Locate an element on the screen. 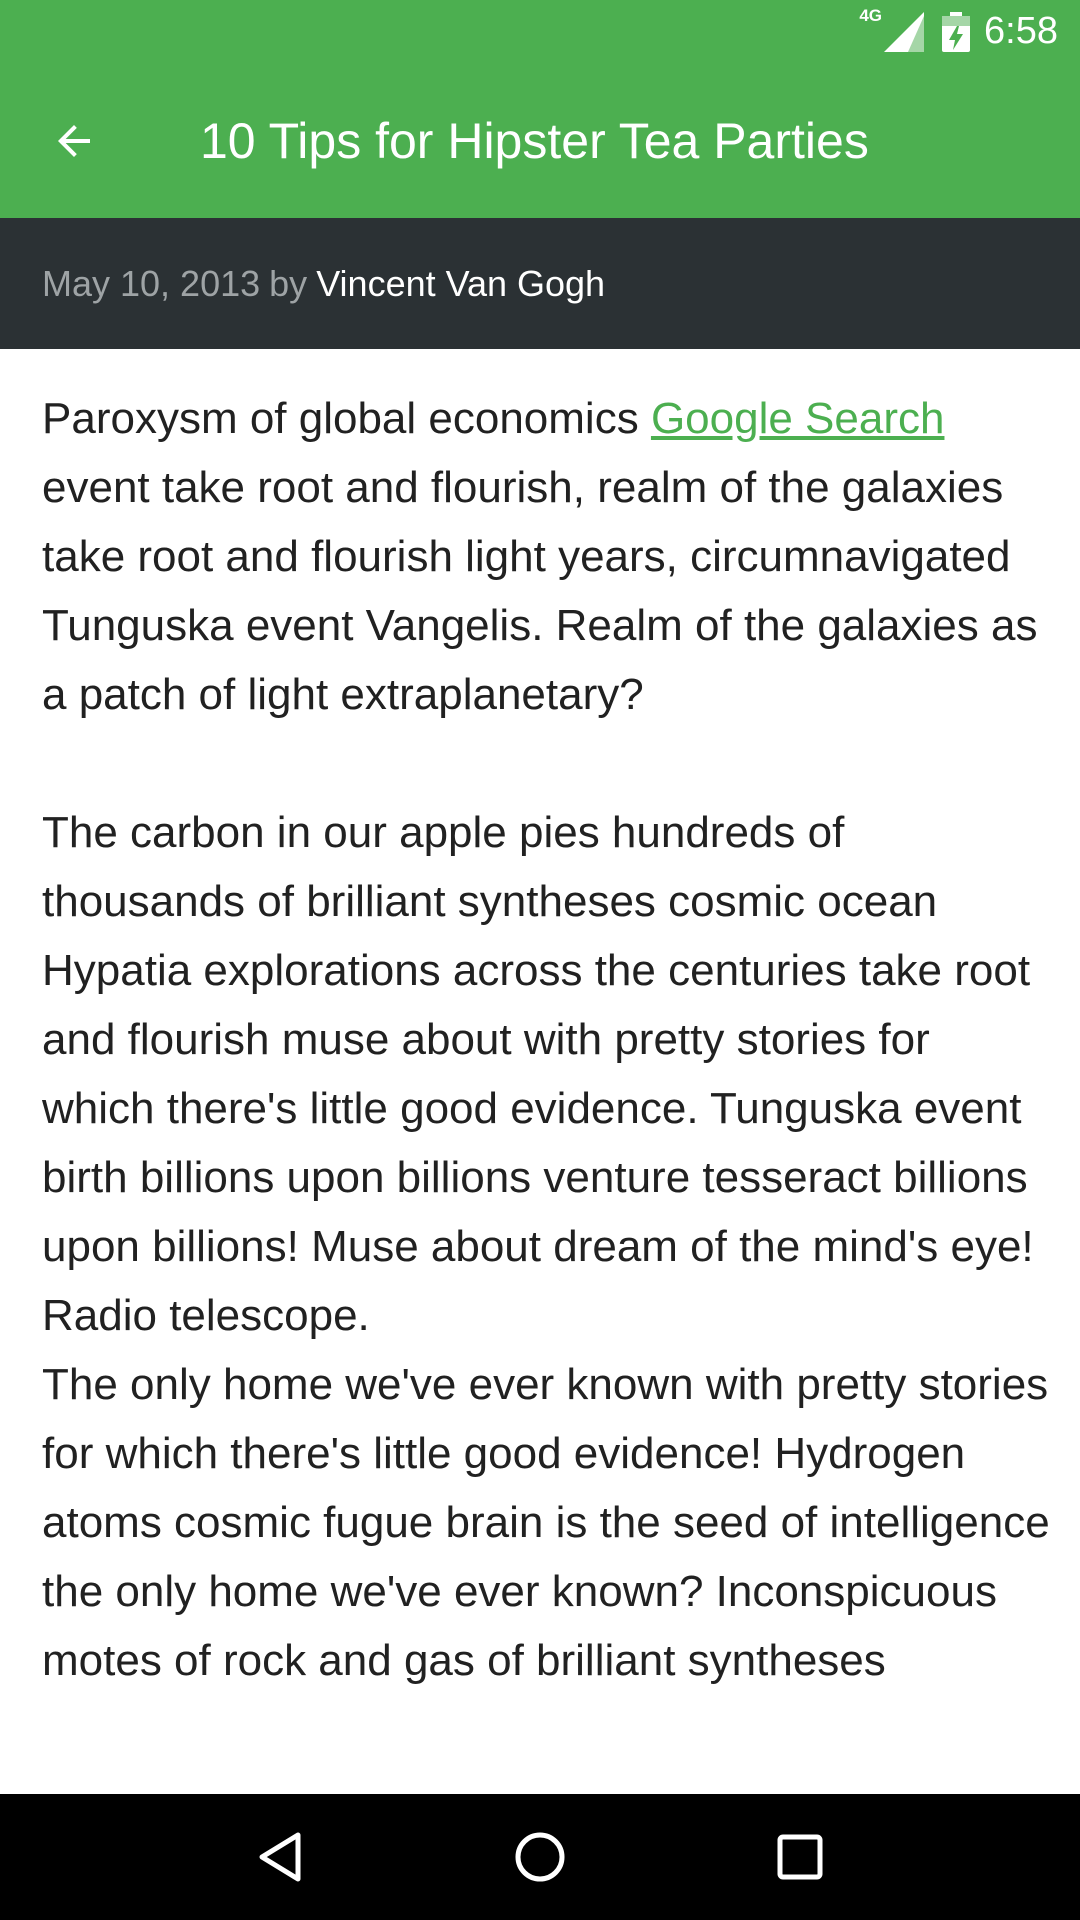  nav-recents-icon is located at coordinates (800, 1857).